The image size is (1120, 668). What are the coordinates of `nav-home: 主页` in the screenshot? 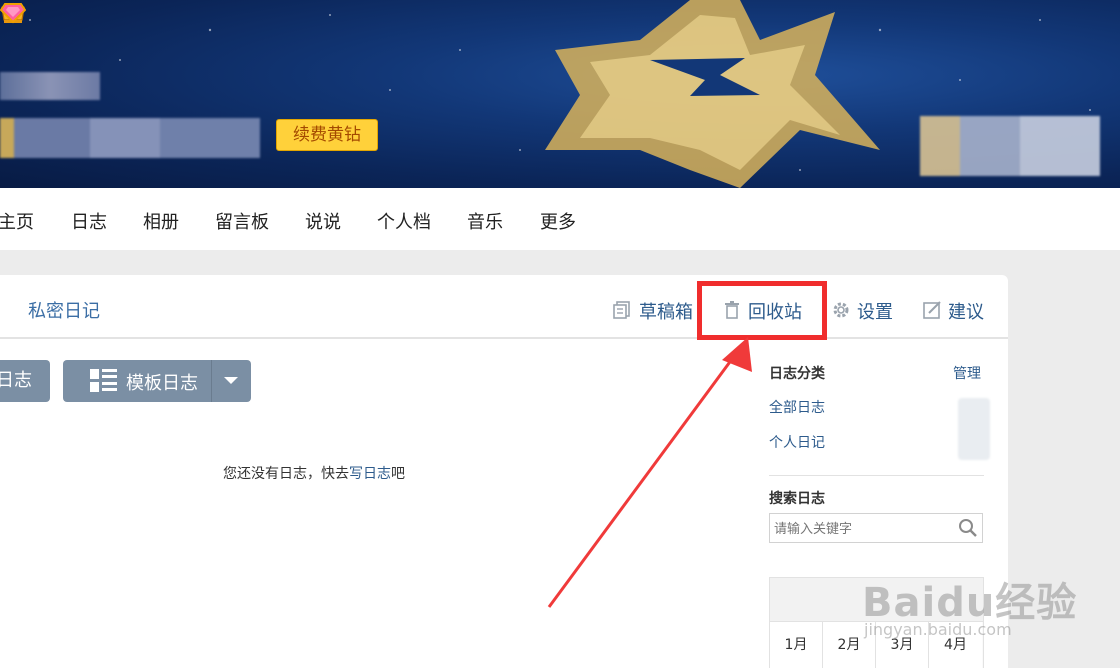 It's located at (17, 221).